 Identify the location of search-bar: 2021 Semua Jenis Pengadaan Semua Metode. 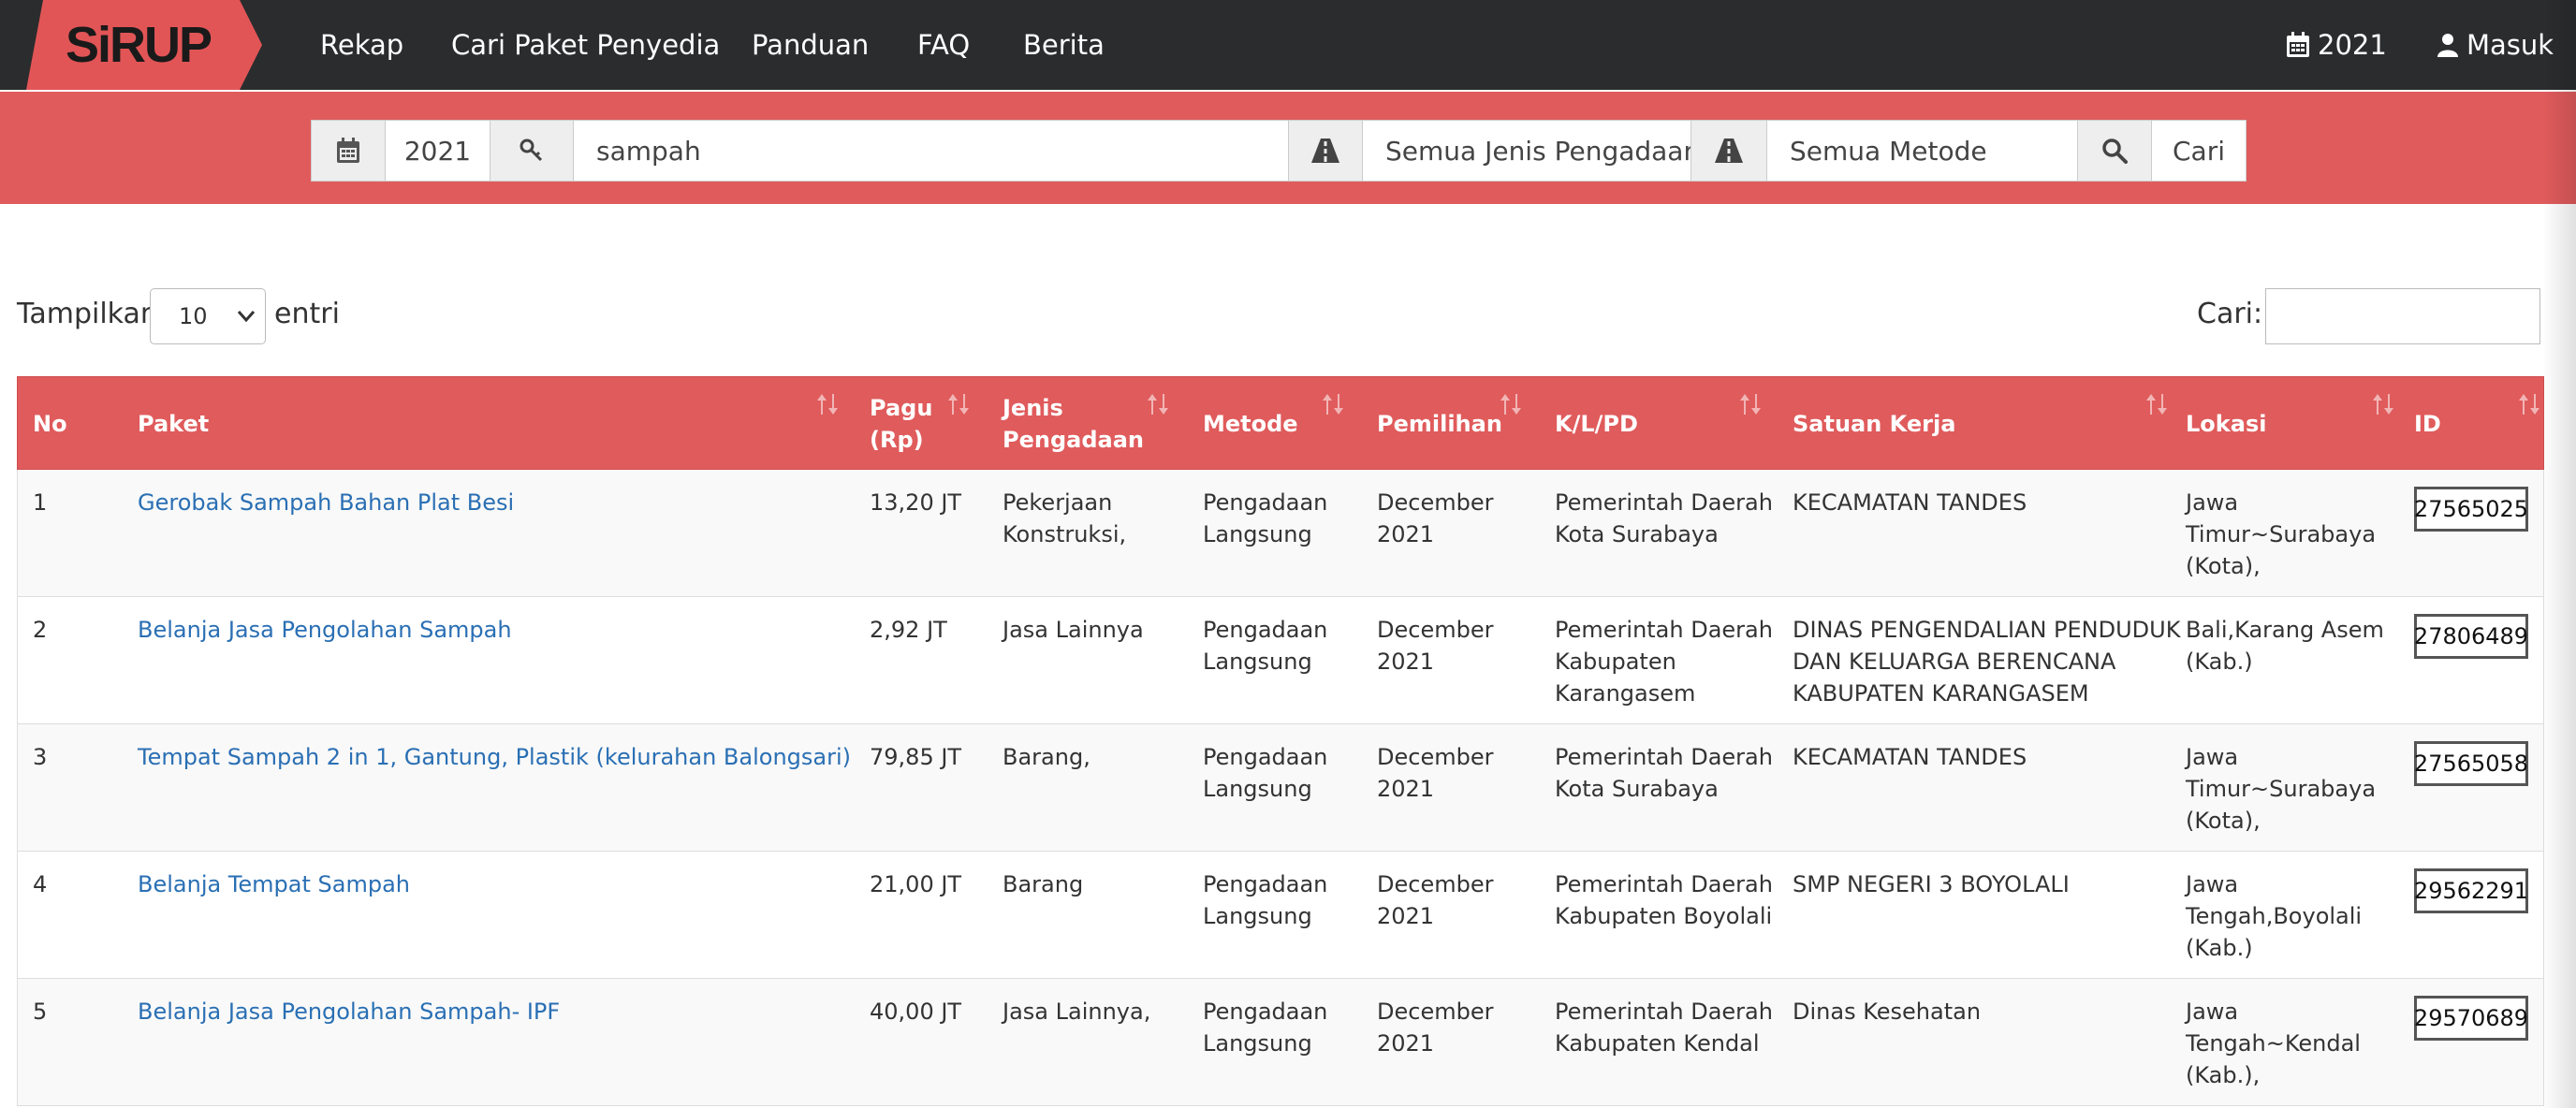
(1288, 148).